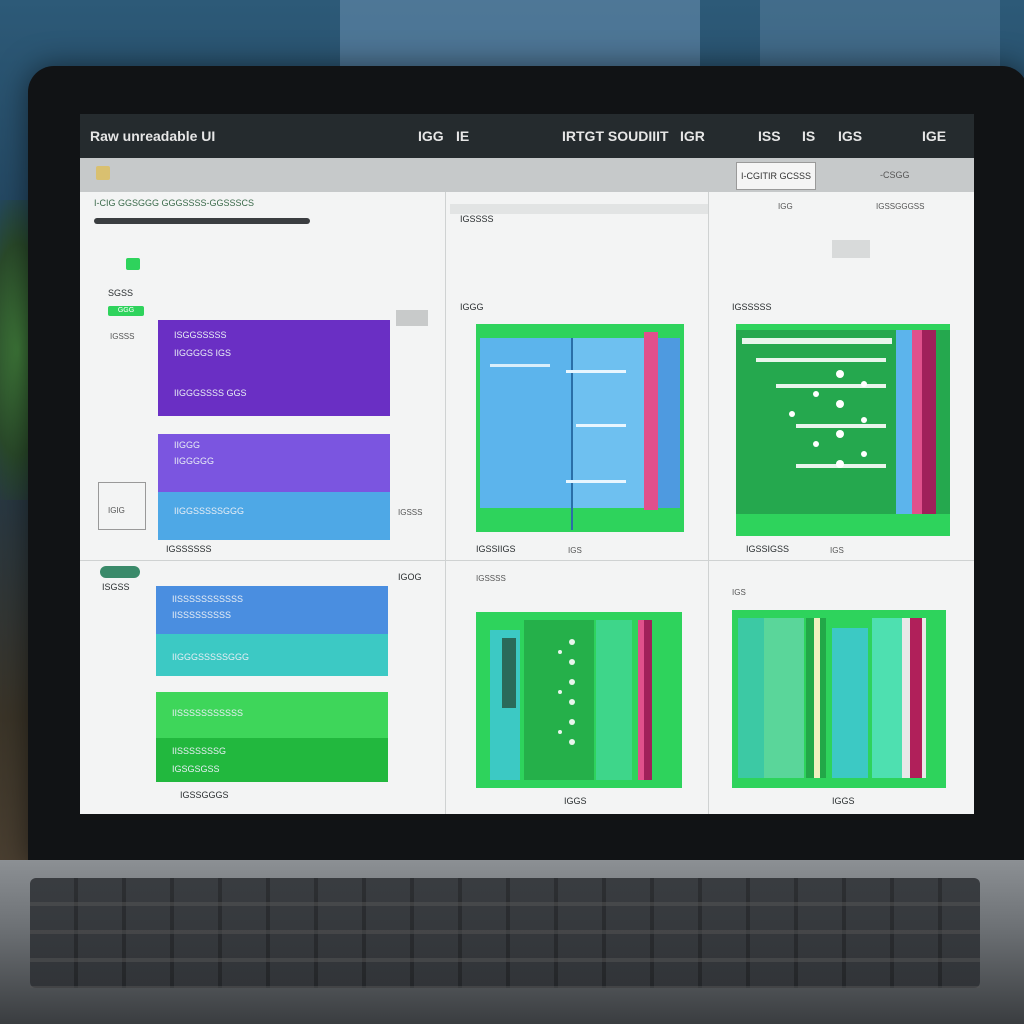 This screenshot has width=1024, height=1024. I want to click on card-line: IIGGGGG, so click(194, 461).